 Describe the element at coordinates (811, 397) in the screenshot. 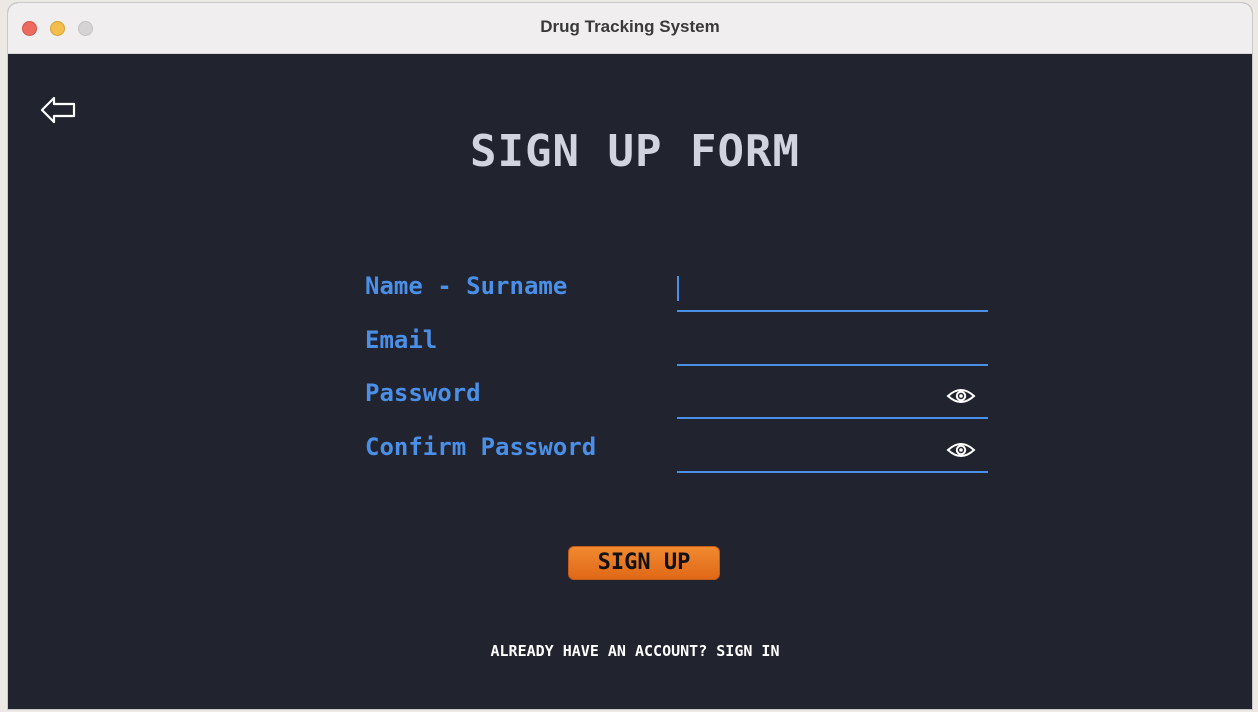

I see `password-input` at that location.